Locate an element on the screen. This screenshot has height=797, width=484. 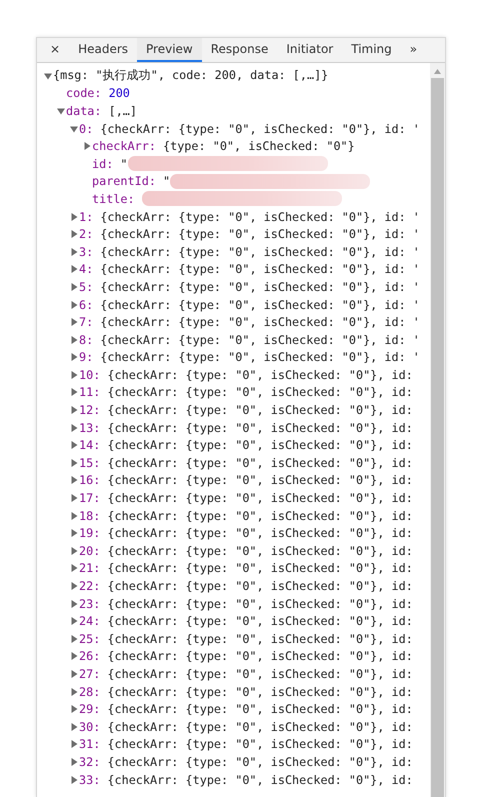
property-key: 32: is located at coordinates (89, 761).